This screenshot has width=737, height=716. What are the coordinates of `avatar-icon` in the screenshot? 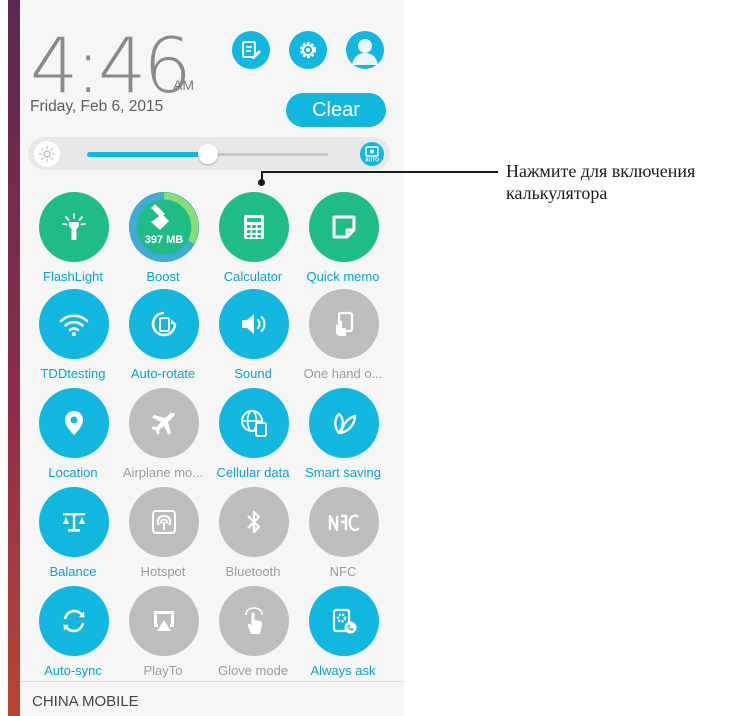 It's located at (365, 52).